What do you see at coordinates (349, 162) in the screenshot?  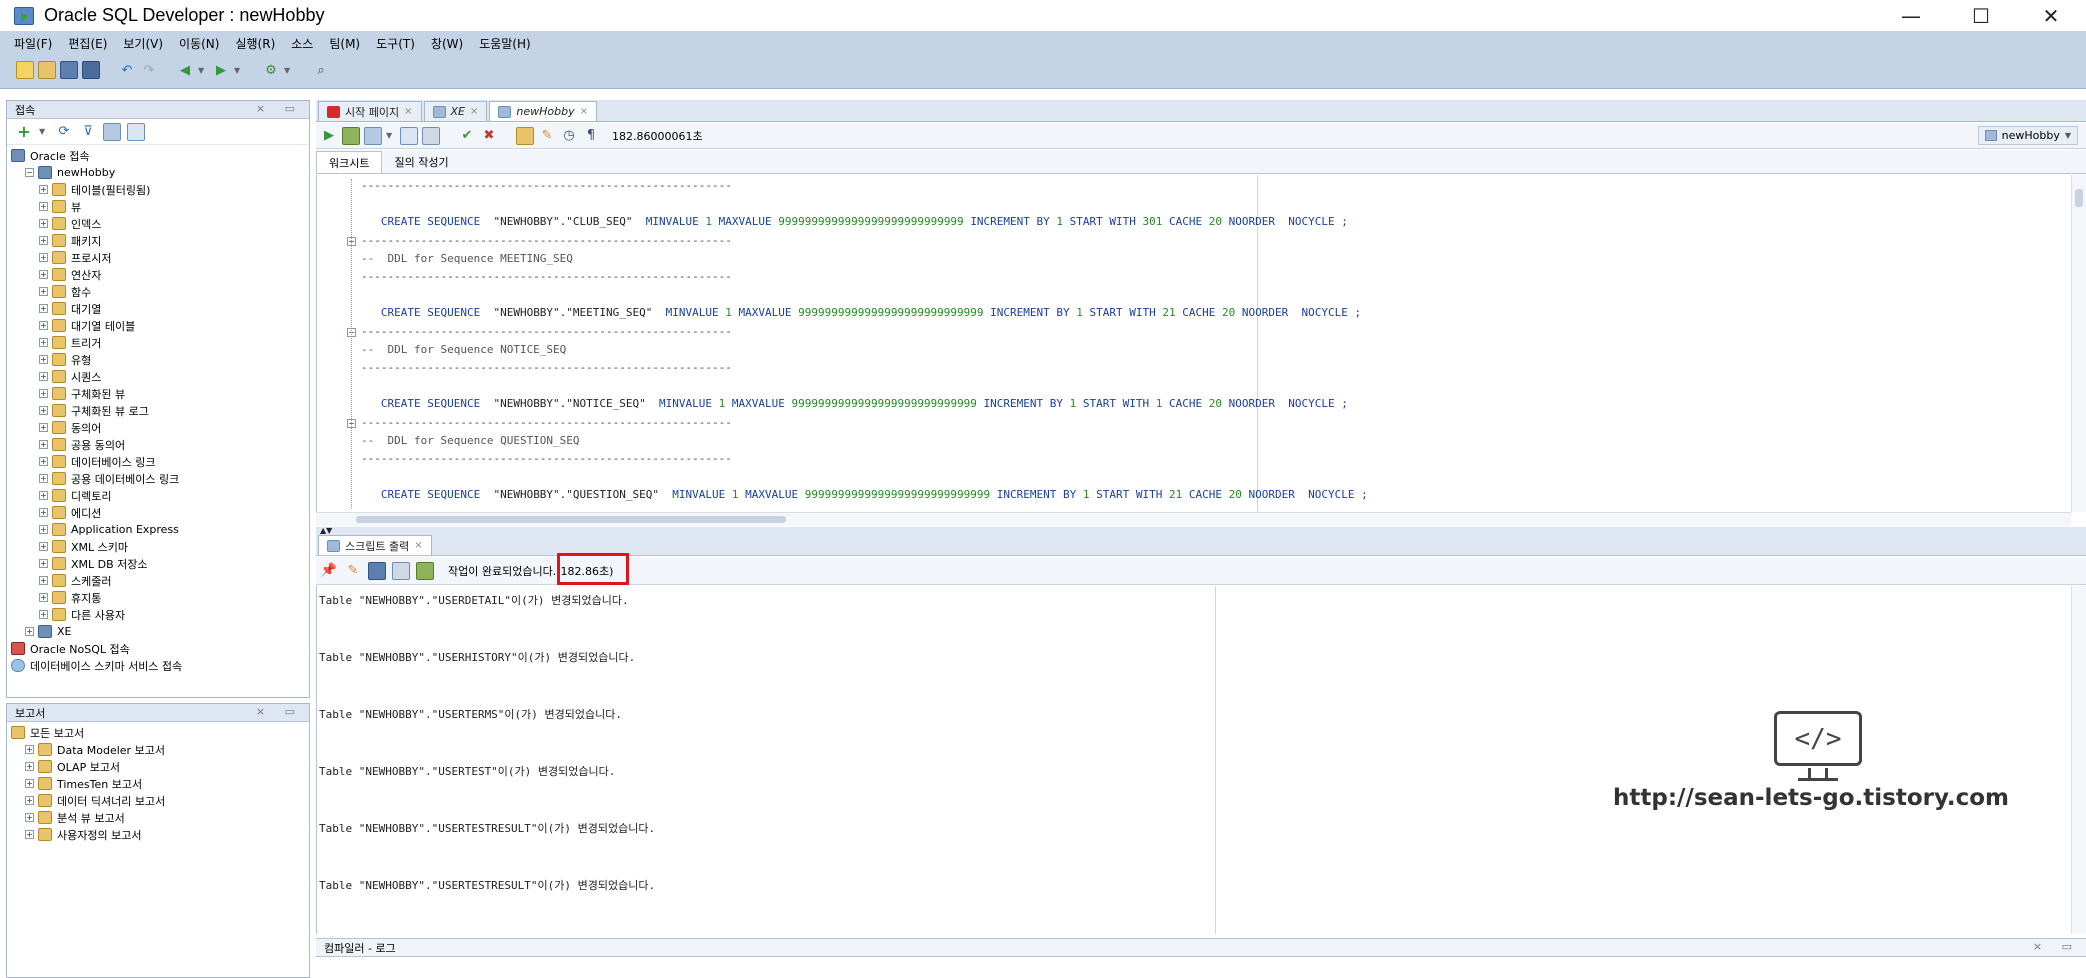 I see `tab-worksheet: 워크시트` at bounding box center [349, 162].